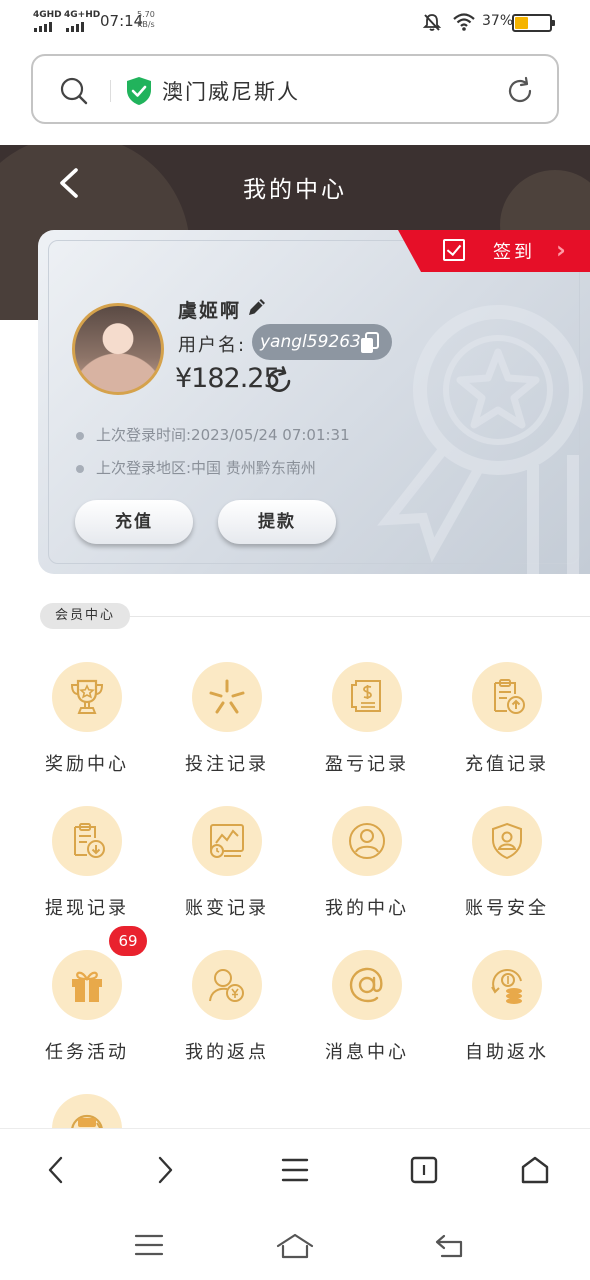 Image resolution: width=590 pixels, height=1280 pixels. I want to click on grid-item-label: 自助返水, so click(507, 1052).